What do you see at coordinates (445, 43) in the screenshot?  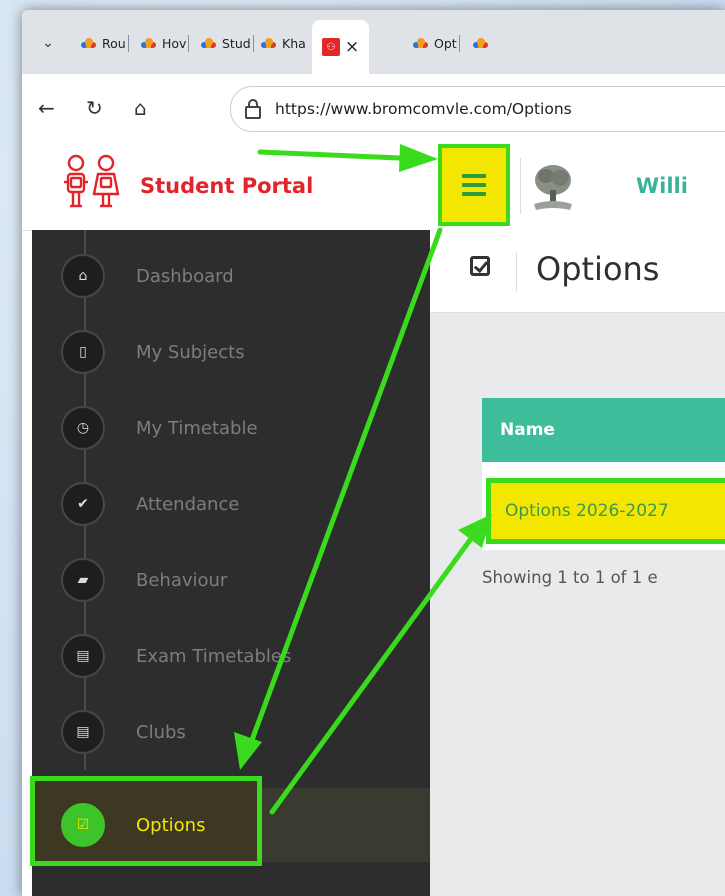 I see `tab-label: Opt` at bounding box center [445, 43].